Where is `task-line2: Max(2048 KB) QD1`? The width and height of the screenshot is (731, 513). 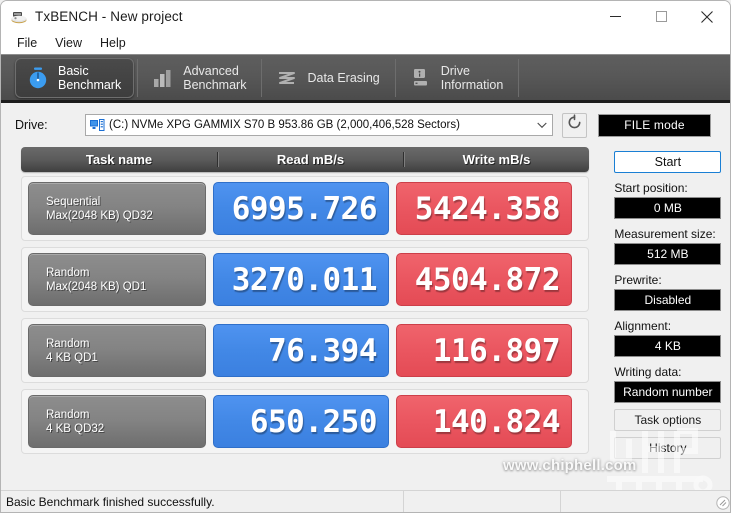 task-line2: Max(2048 KB) QD1 is located at coordinates (96, 286).